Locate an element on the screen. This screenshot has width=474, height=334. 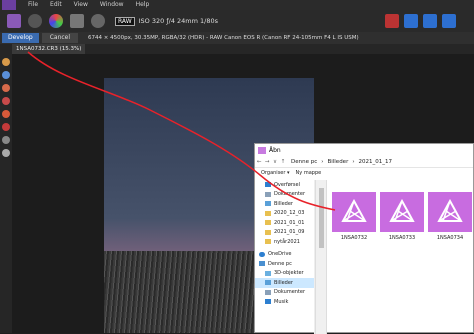
nav-item-onedrive: OneDrive is located at coordinates (284, 255).